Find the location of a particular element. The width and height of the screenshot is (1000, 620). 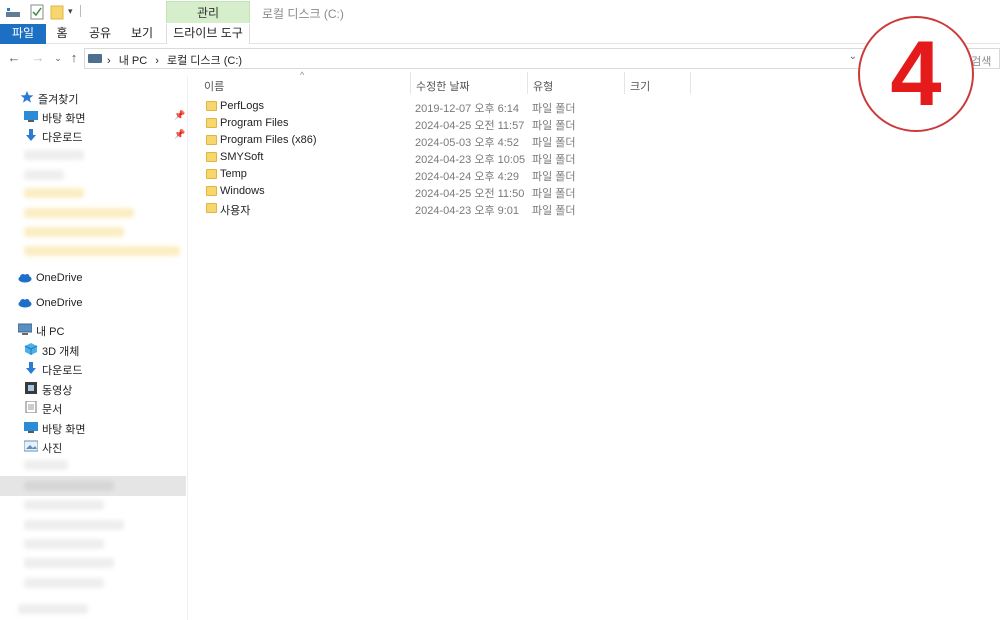

star-icon is located at coordinates (27, 97).